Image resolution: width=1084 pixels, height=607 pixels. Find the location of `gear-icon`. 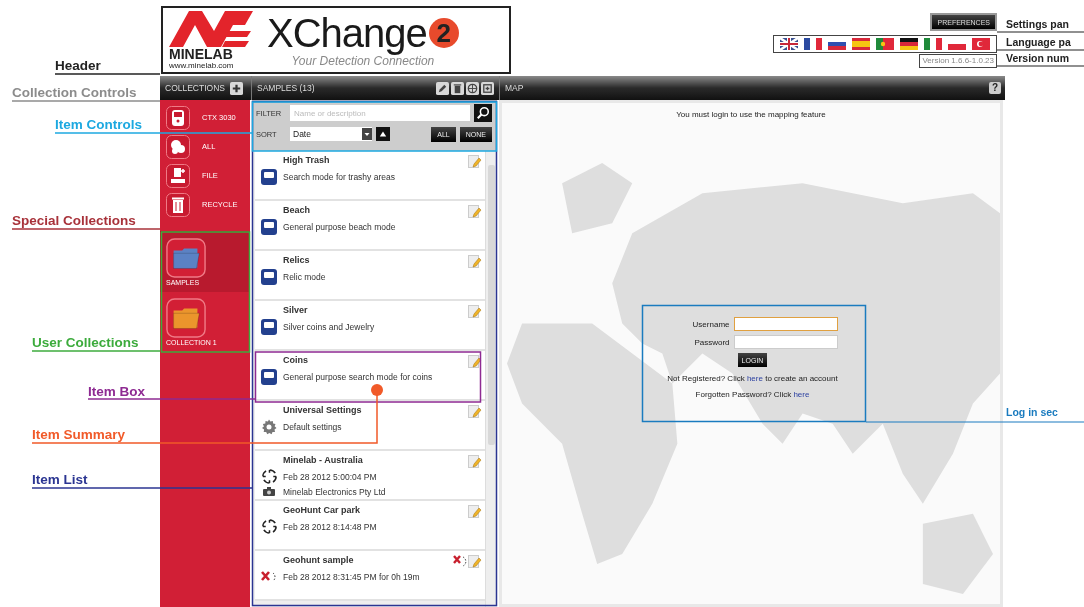

gear-icon is located at coordinates (269, 426).